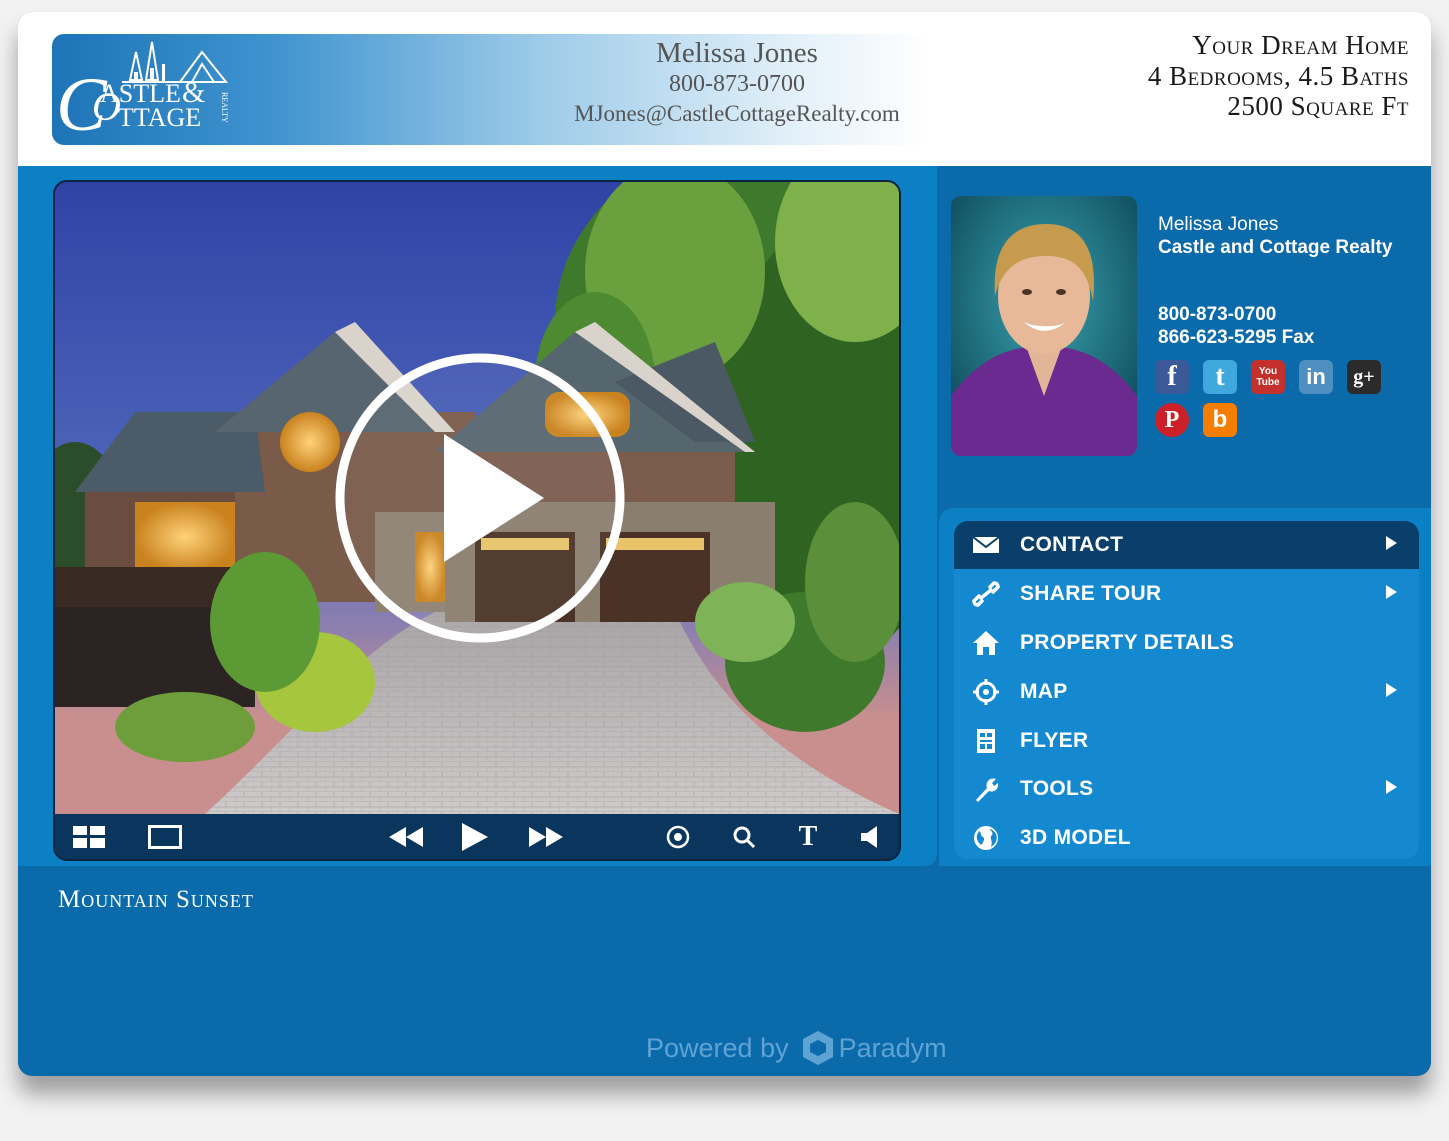 The image size is (1449, 1141). What do you see at coordinates (1364, 377) in the screenshot?
I see `googleplus-icon: g+` at bounding box center [1364, 377].